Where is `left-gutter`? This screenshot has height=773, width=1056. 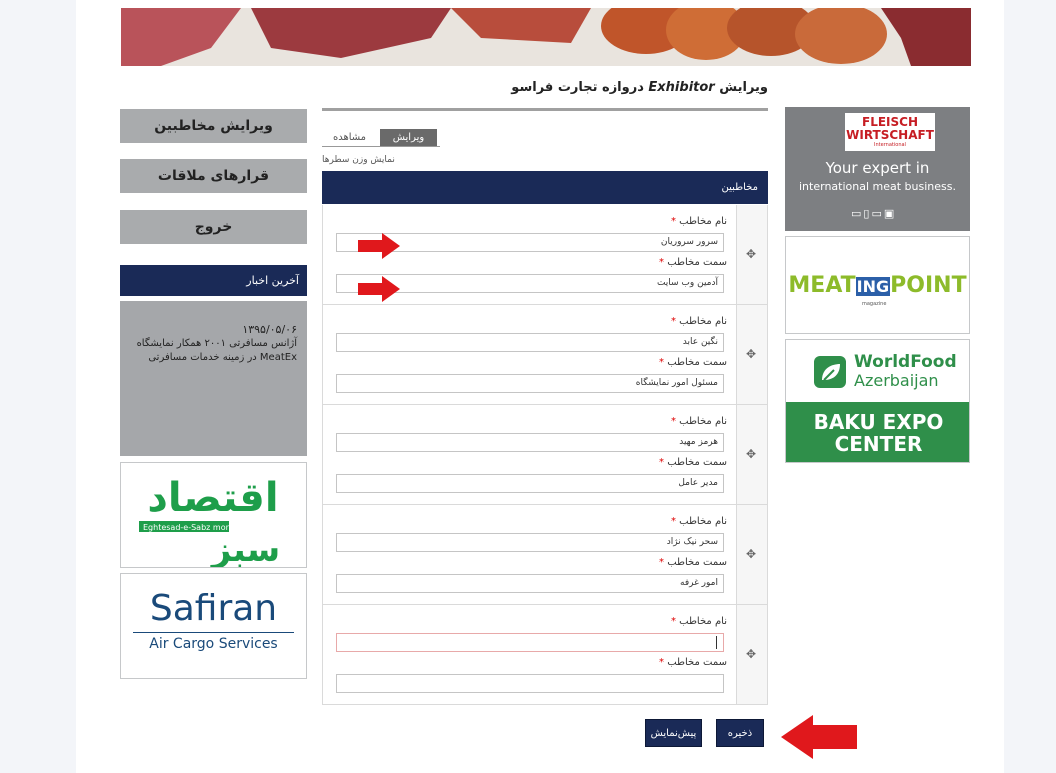 left-gutter is located at coordinates (38, 386).